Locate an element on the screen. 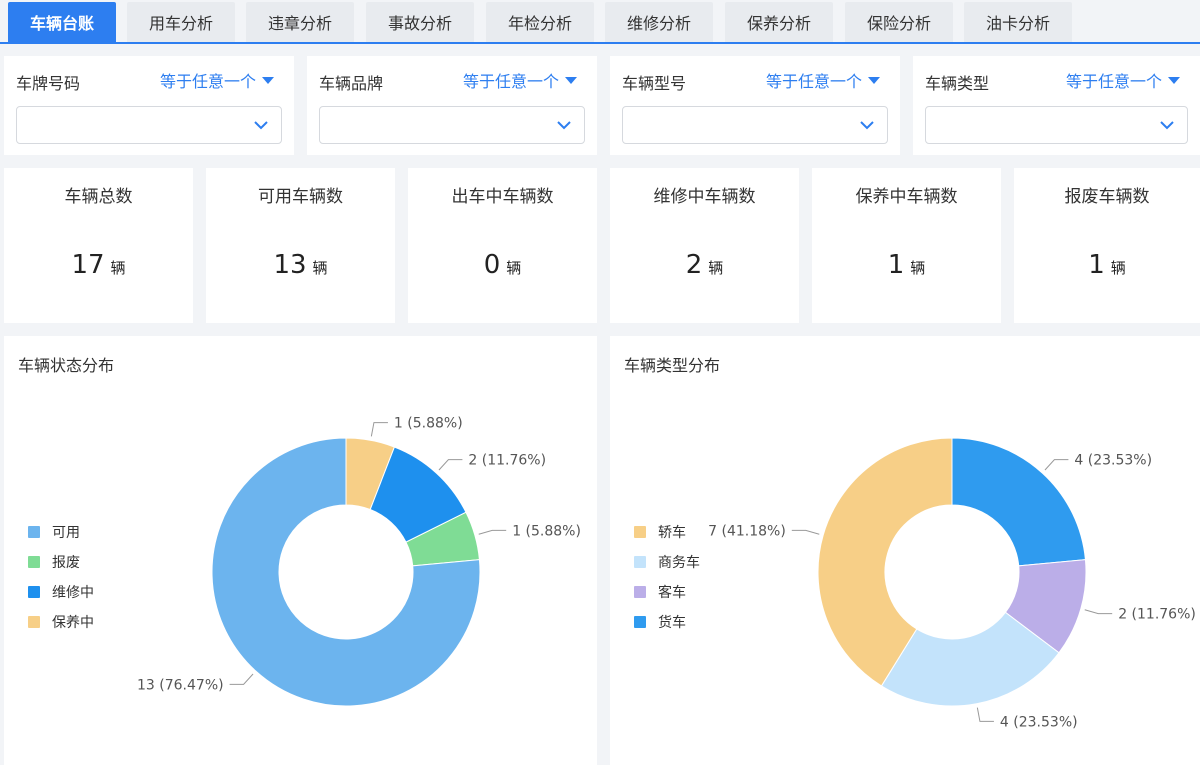 The image size is (1200, 765). filter-label: 车辆品牌 is located at coordinates (351, 83).